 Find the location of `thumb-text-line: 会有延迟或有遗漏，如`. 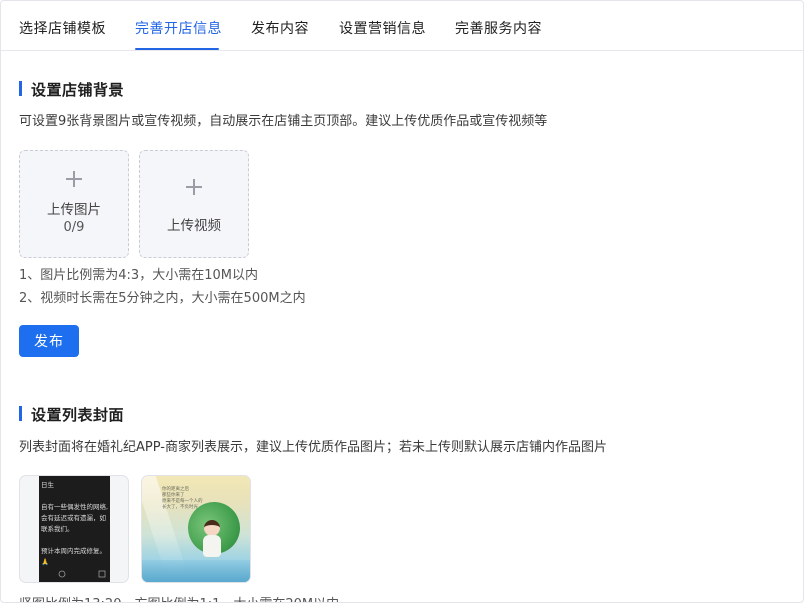

thumb-text-line: 会有延迟或有遗漏，如 is located at coordinates (73, 518).